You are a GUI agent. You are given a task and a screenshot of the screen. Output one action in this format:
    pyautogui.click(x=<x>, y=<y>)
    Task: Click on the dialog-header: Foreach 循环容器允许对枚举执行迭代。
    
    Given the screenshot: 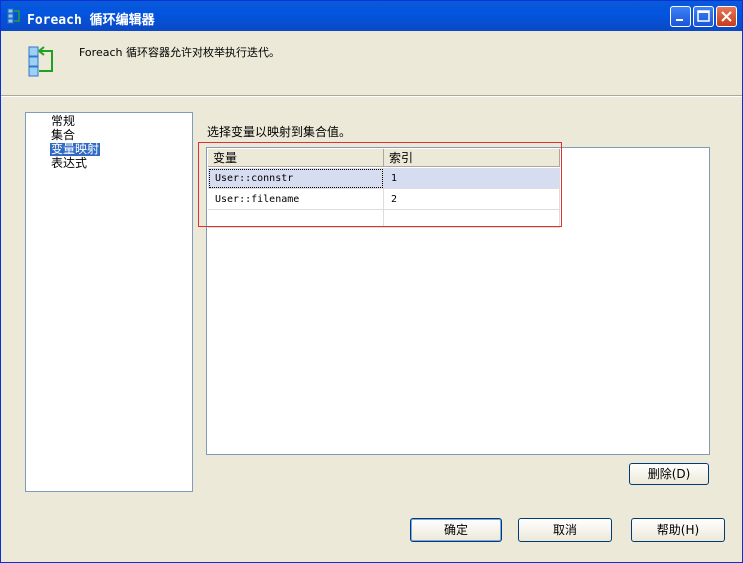 What is the action you would take?
    pyautogui.click(x=371, y=63)
    